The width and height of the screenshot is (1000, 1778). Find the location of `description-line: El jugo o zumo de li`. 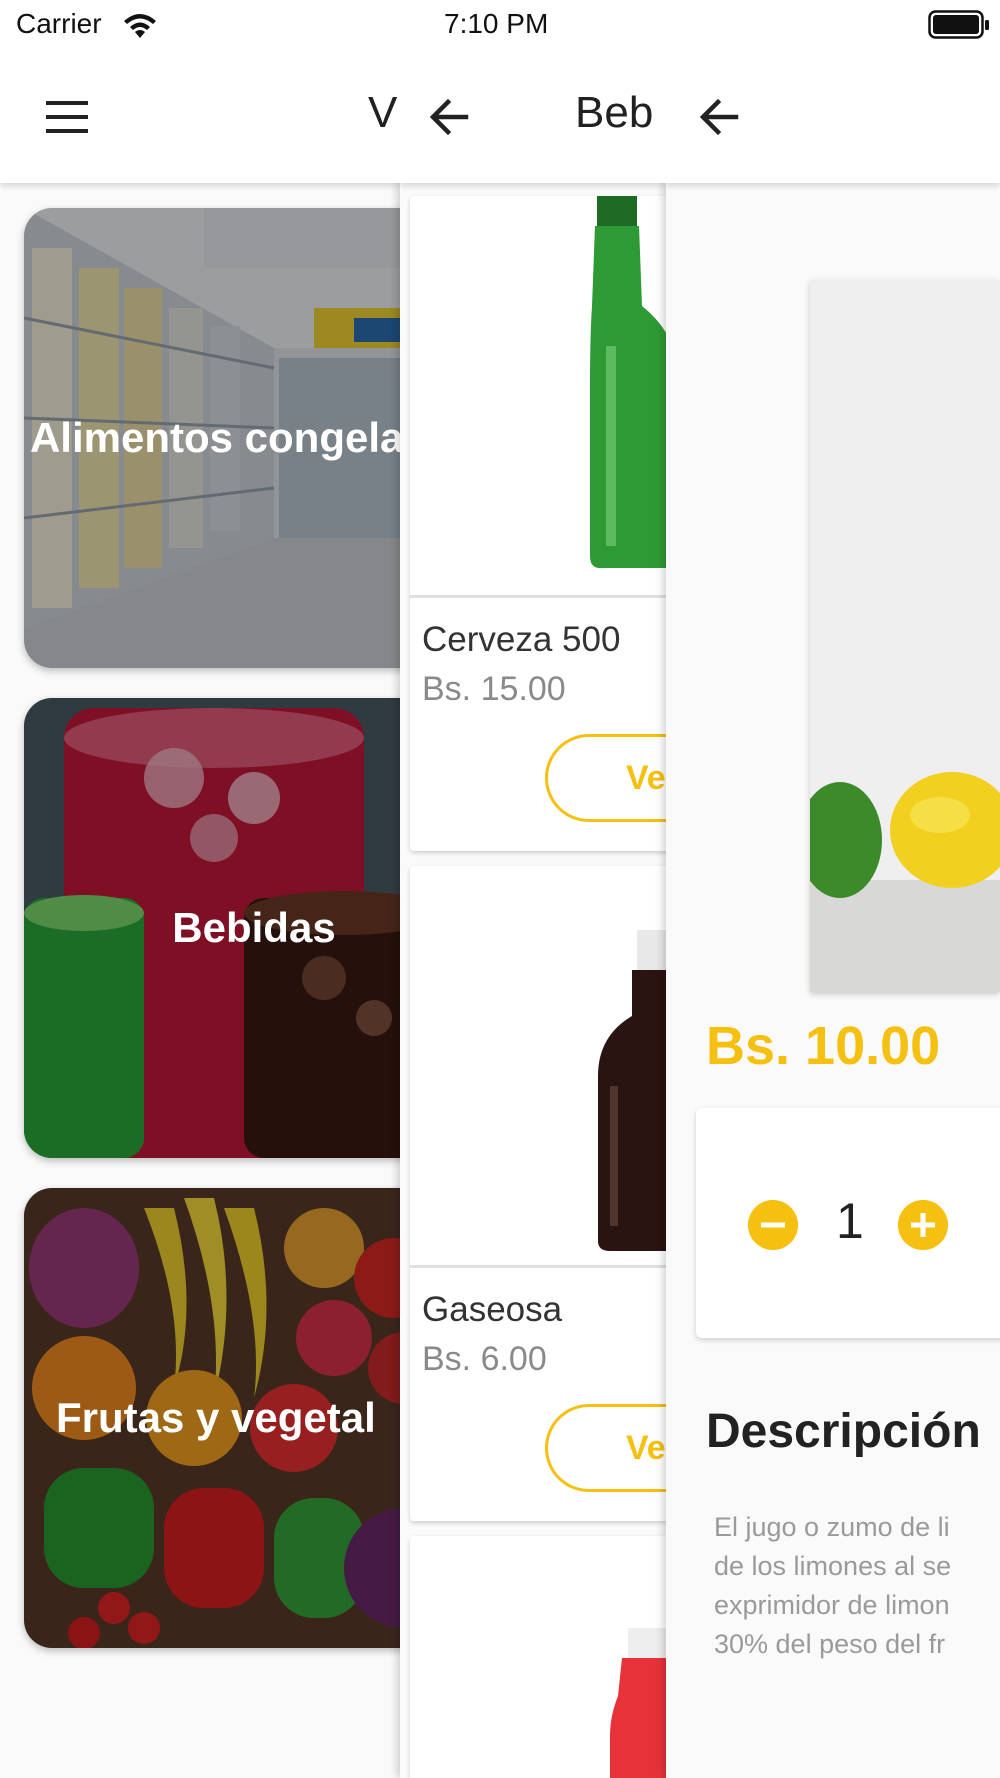

description-line: El jugo o zumo de li is located at coordinates (832, 1527).